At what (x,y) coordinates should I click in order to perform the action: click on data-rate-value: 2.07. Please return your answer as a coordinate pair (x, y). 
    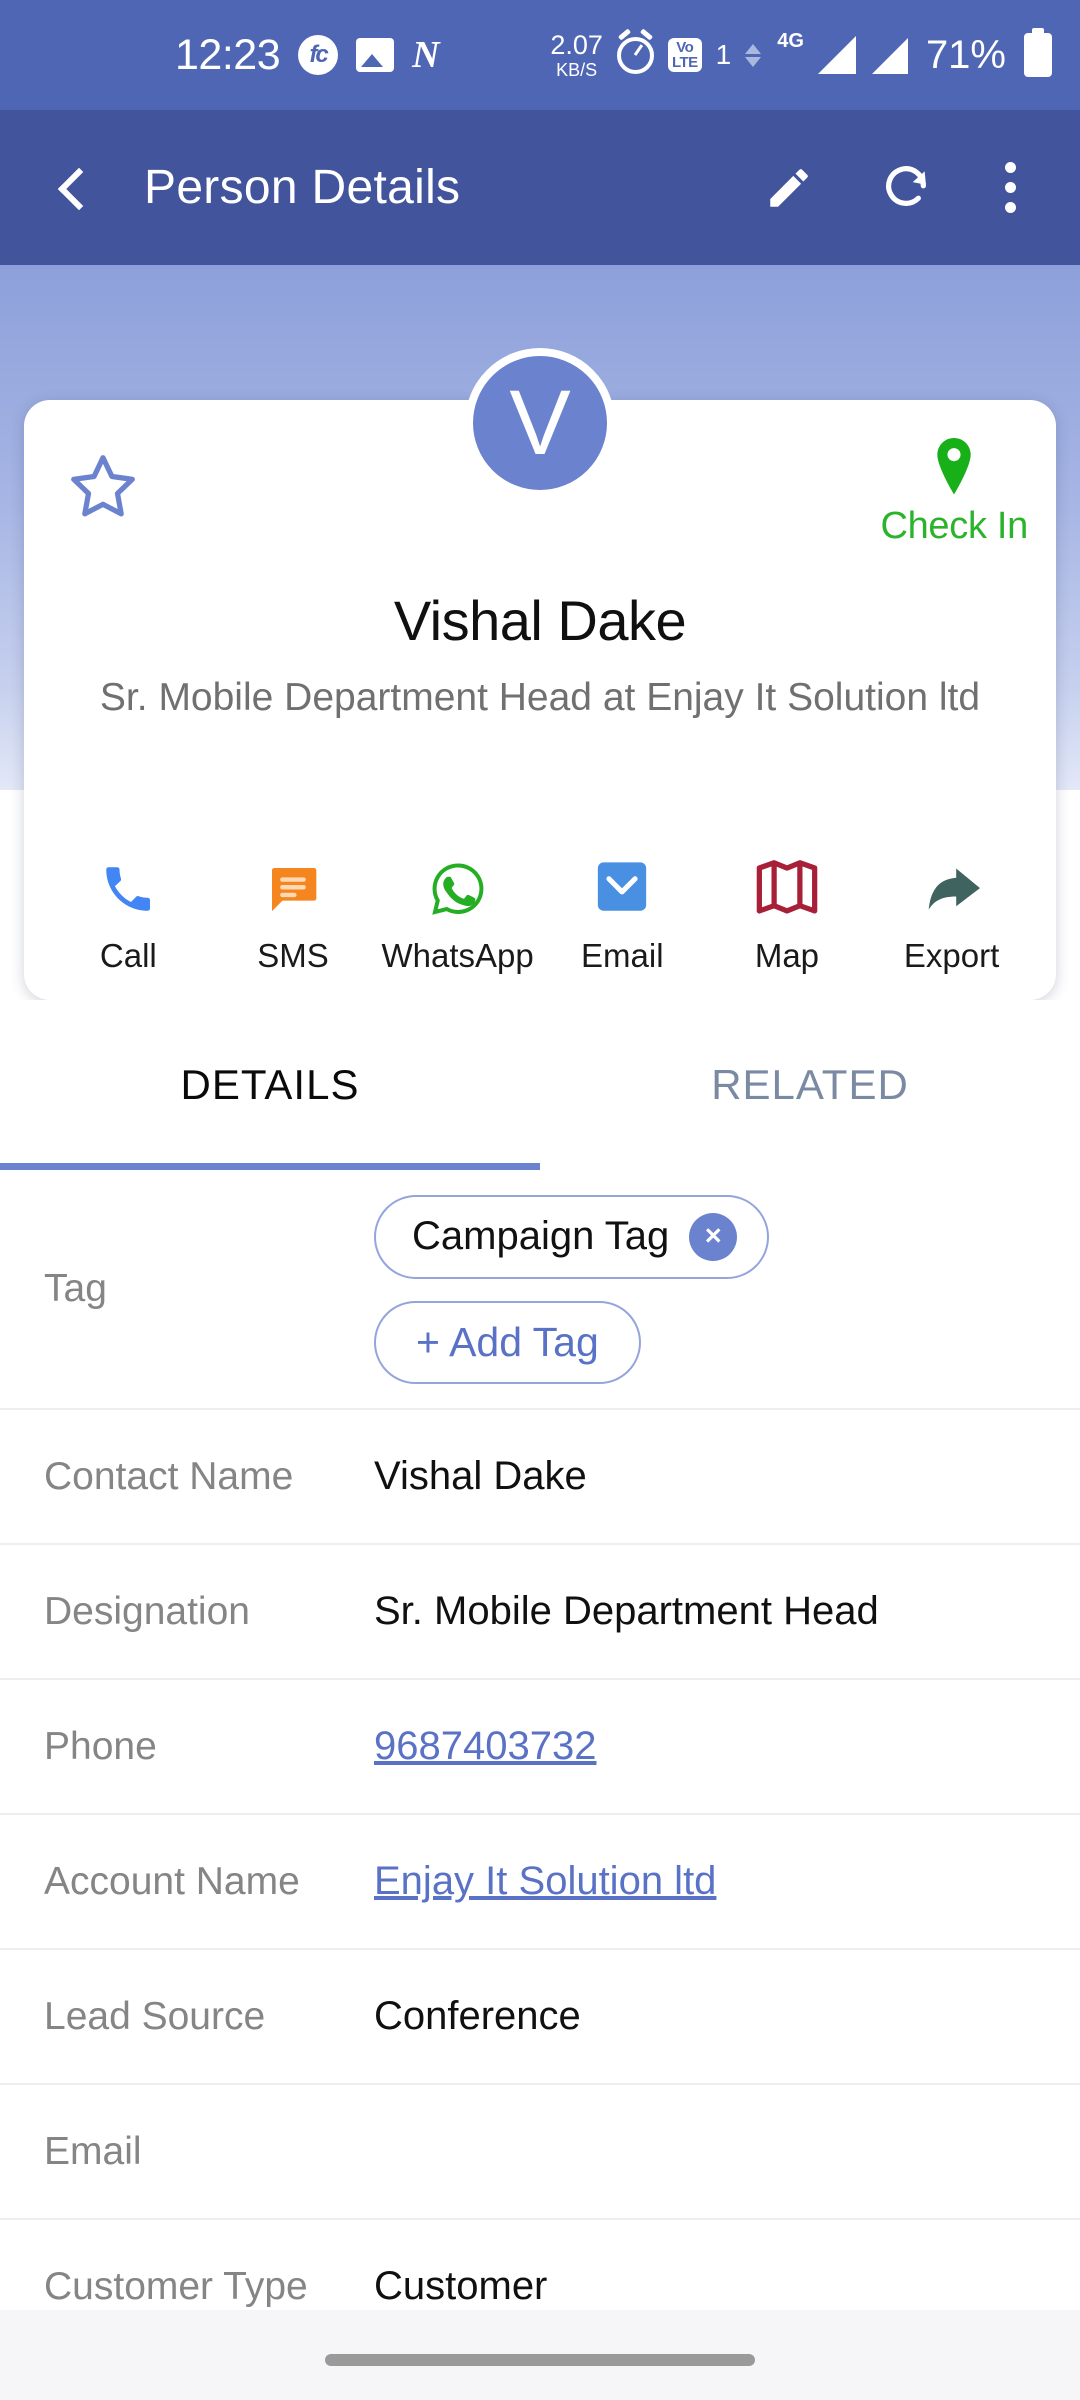
    Looking at the image, I should click on (576, 44).